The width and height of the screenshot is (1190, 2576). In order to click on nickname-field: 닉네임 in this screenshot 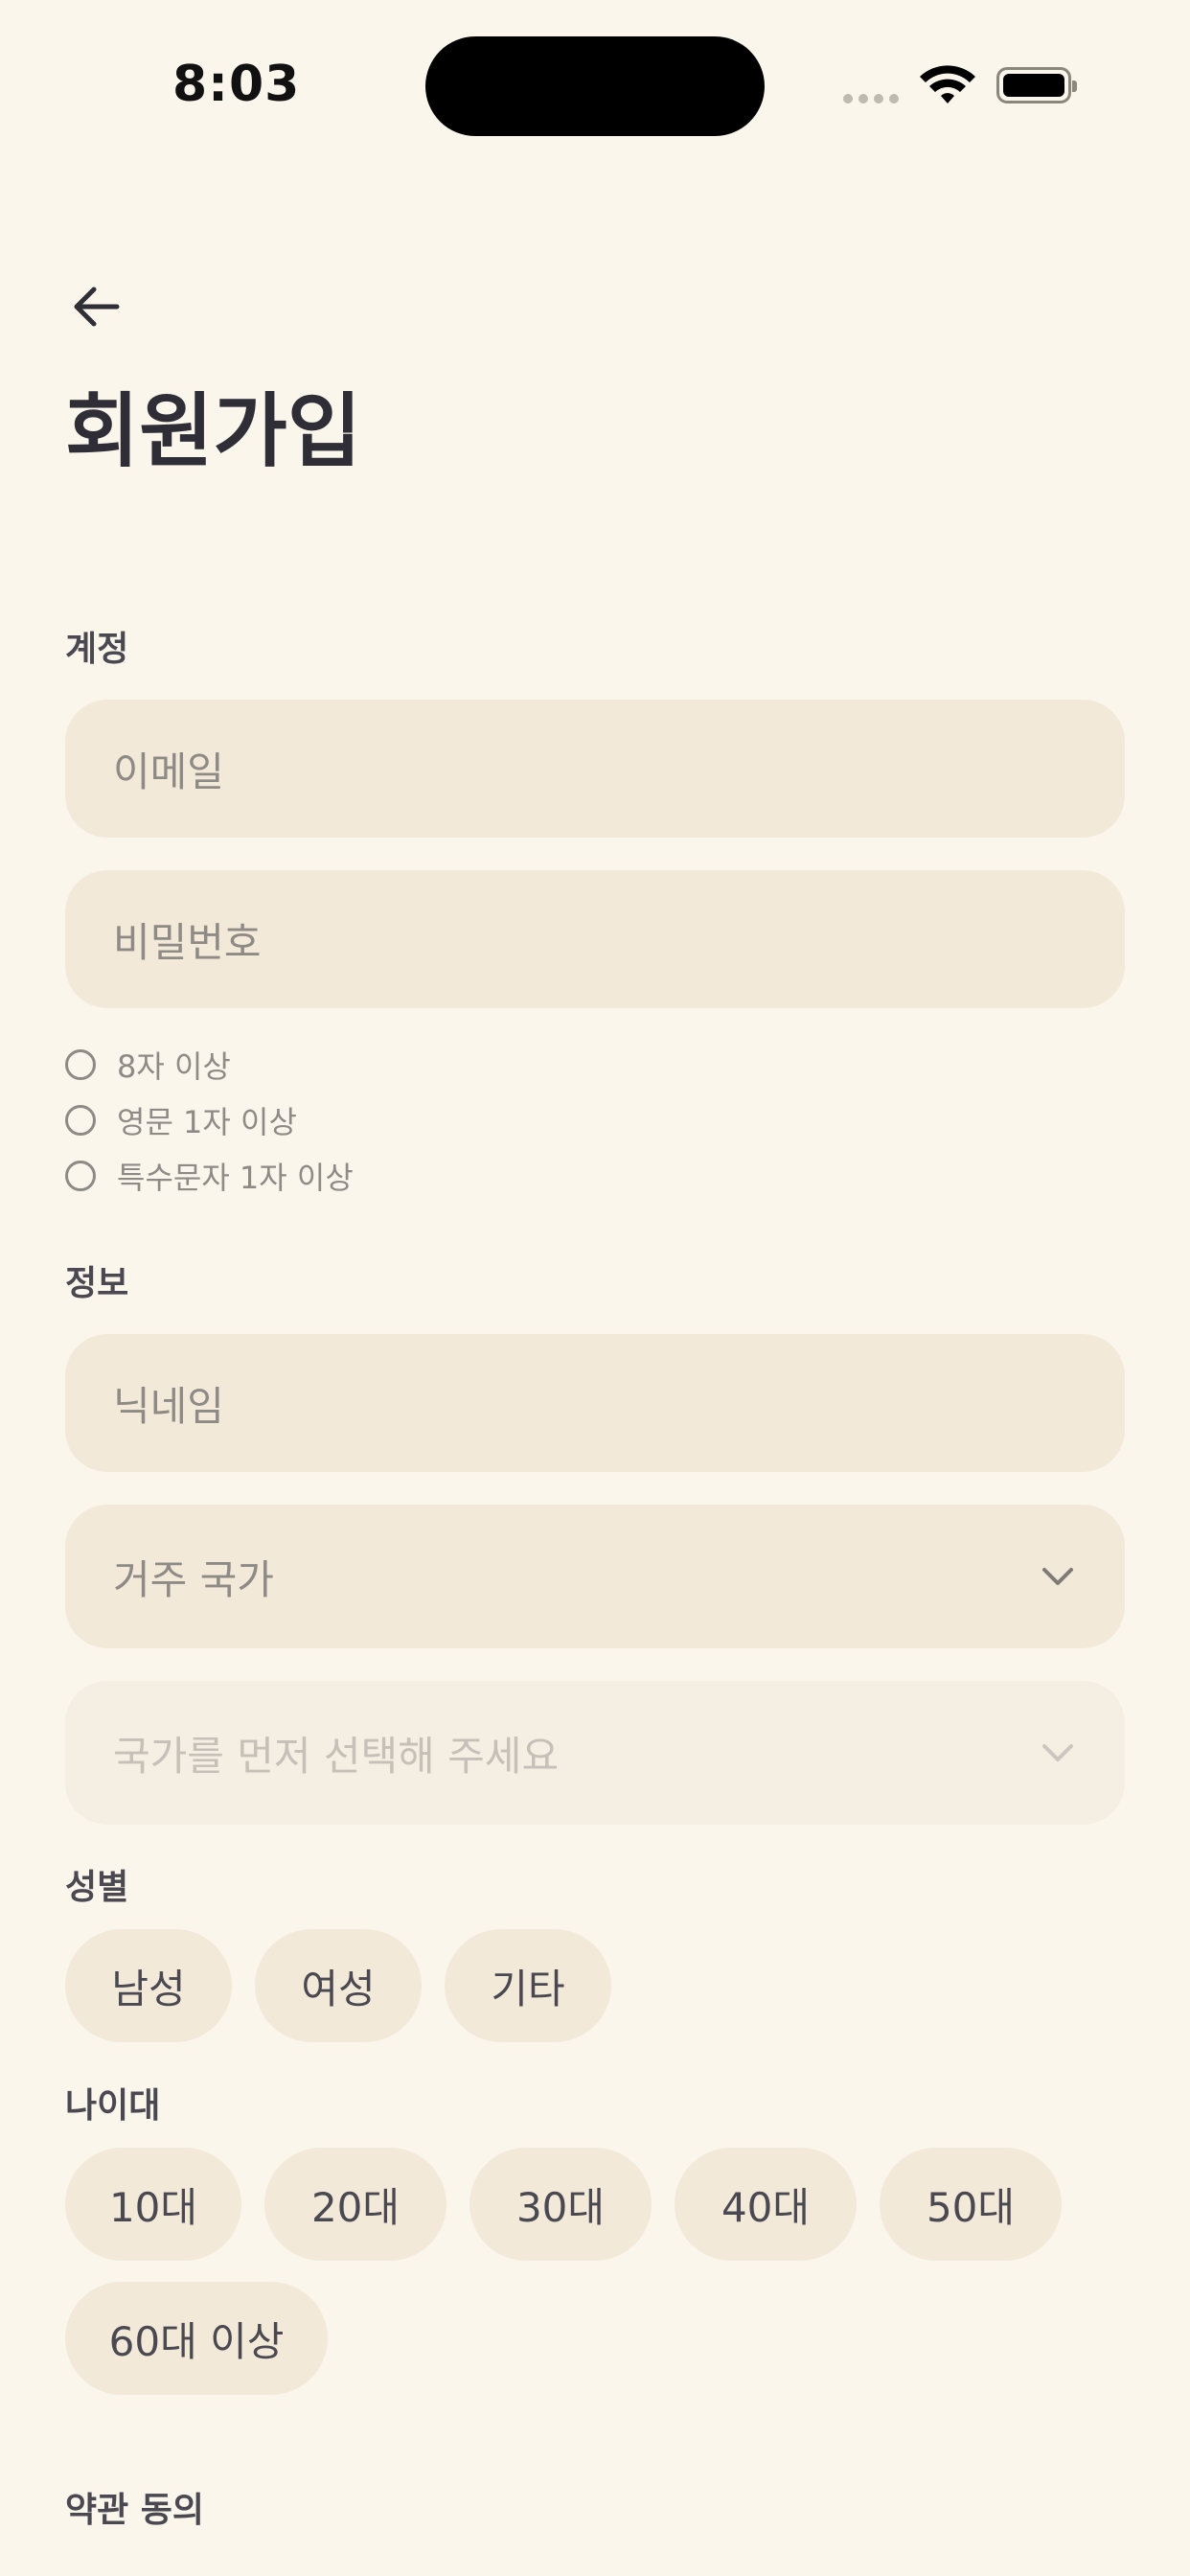, I will do `click(595, 1403)`.